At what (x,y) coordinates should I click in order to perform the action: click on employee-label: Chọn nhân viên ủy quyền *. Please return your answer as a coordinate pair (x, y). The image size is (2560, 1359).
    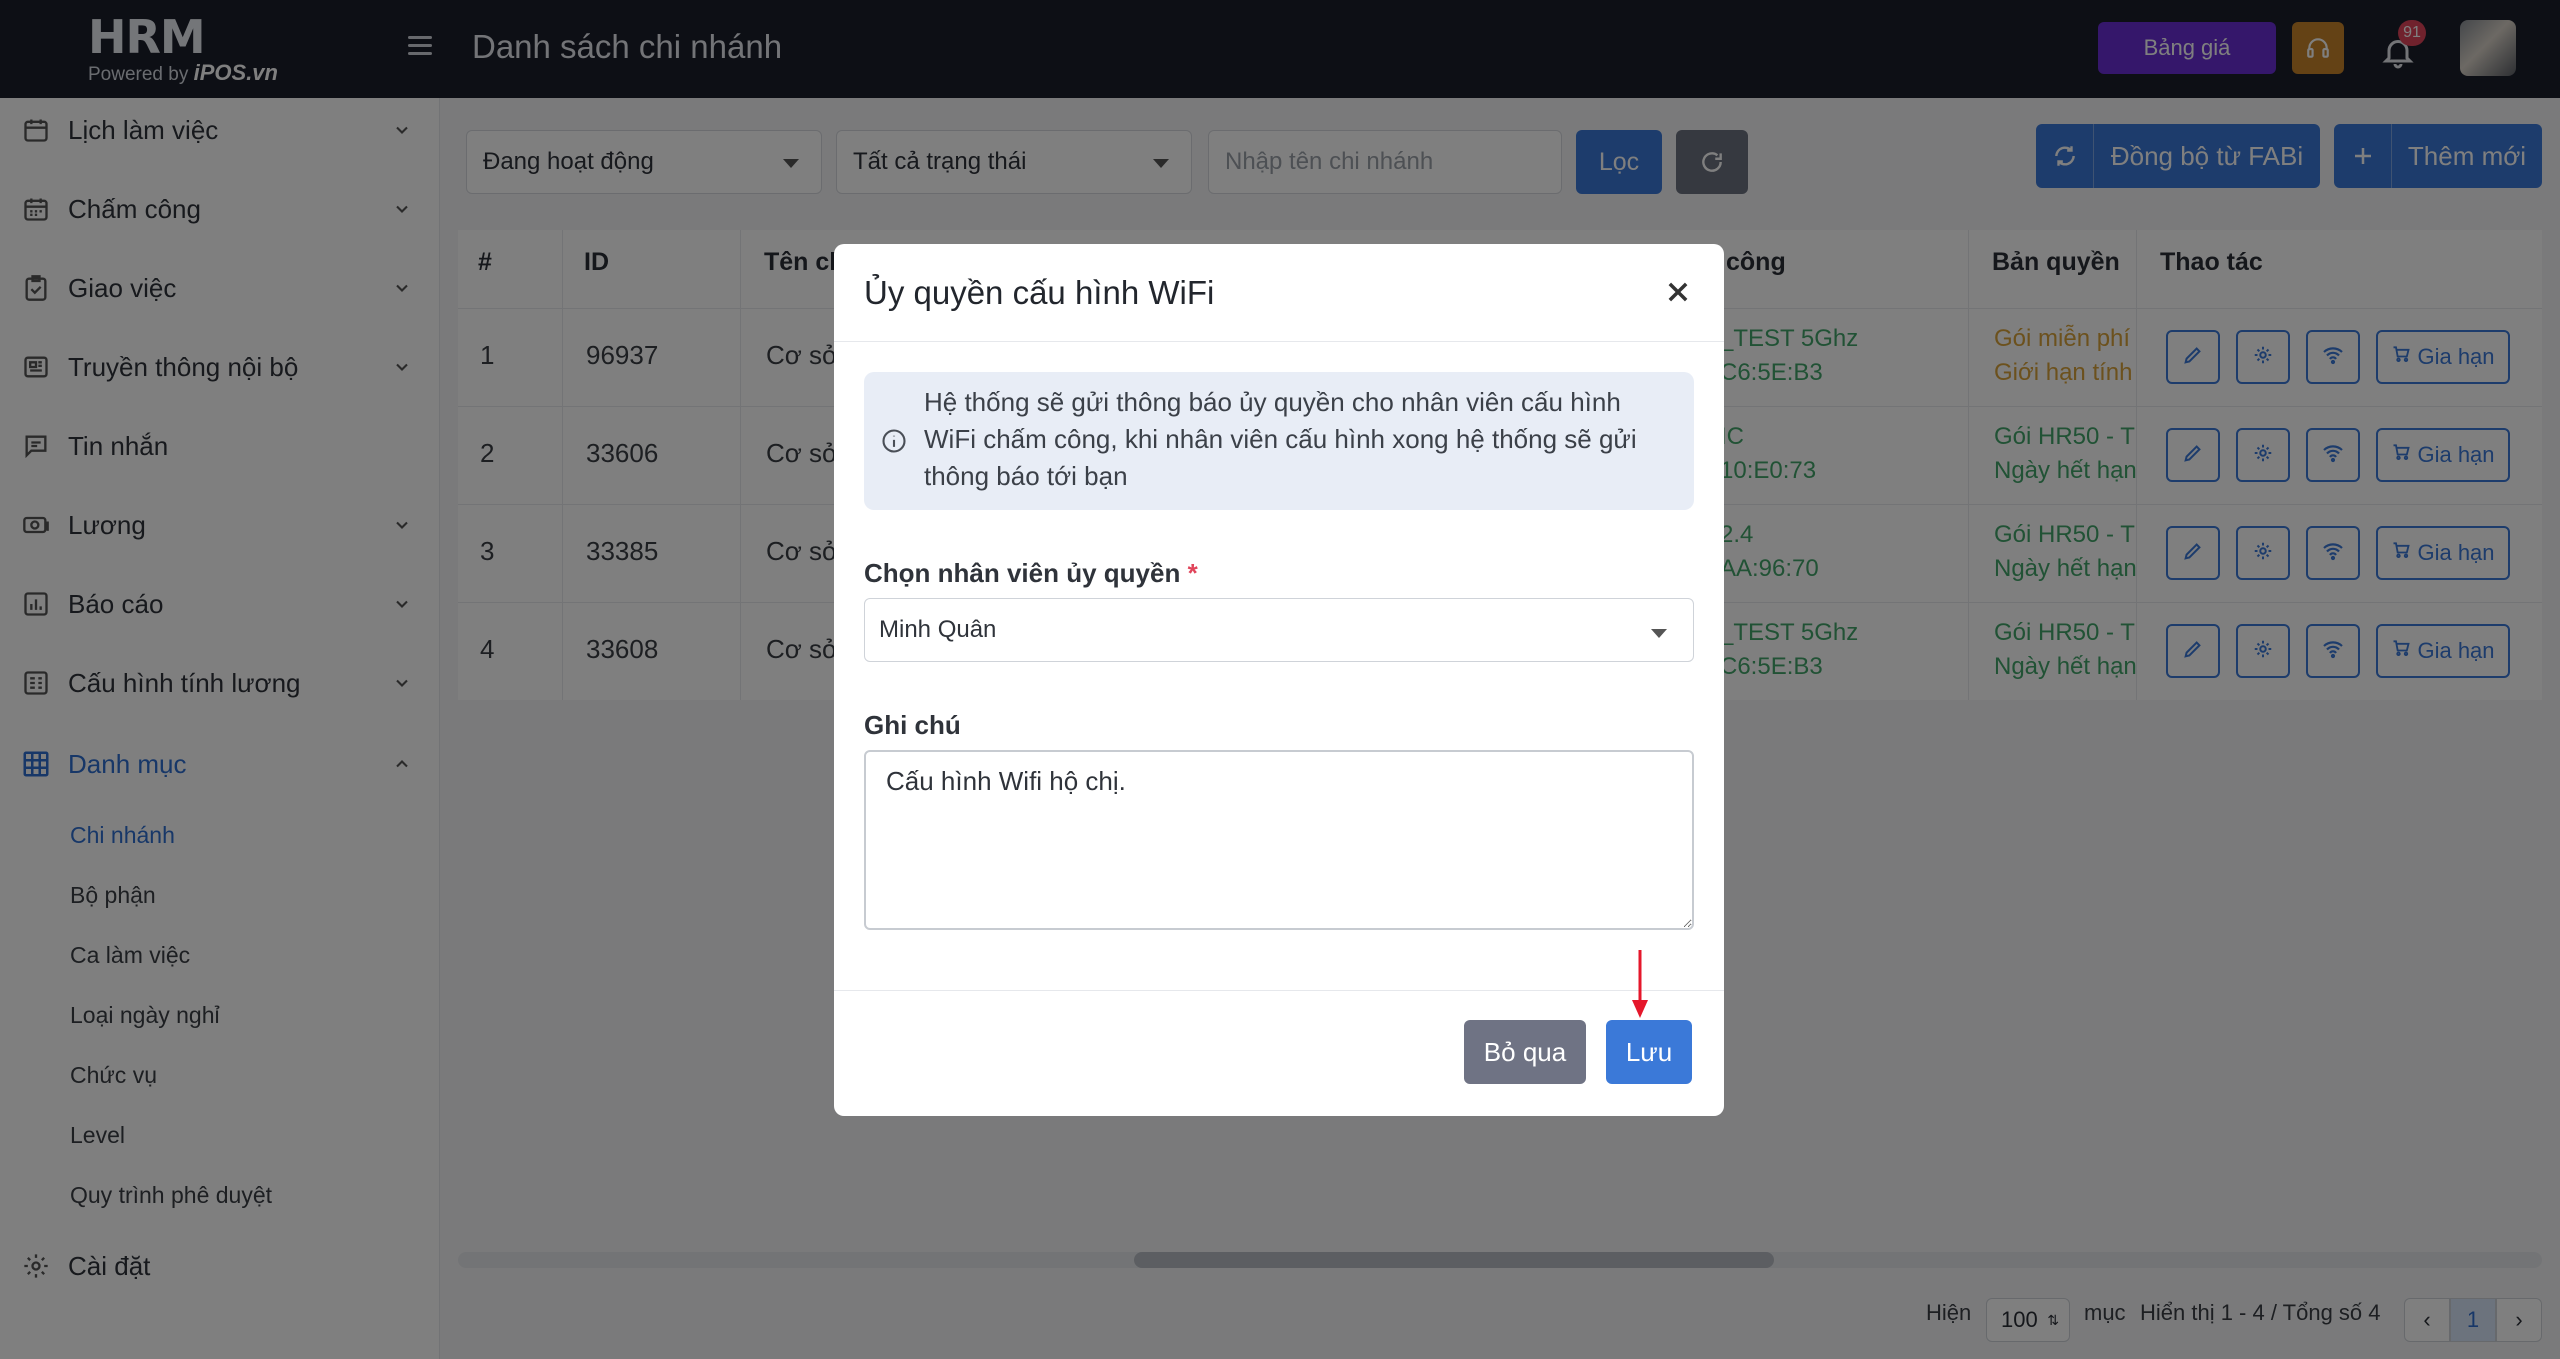
    Looking at the image, I should click on (1031, 573).